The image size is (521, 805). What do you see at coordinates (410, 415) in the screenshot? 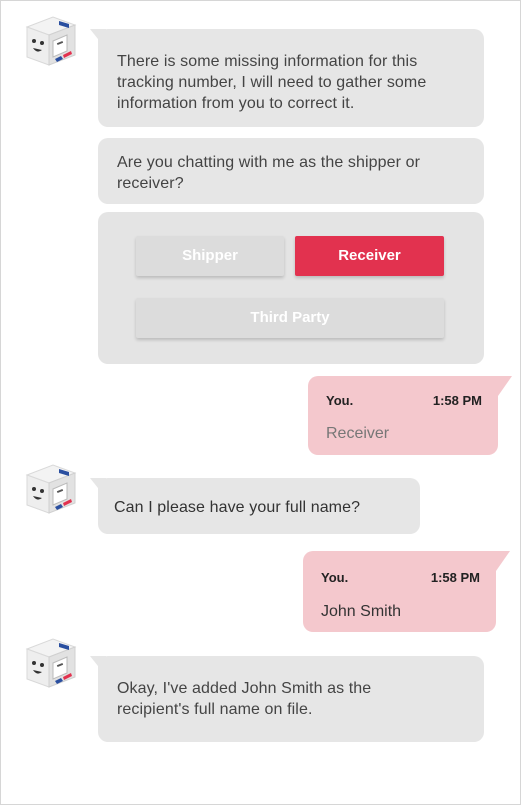
I see `user-message-1: You. 1:58 PM Receiver` at bounding box center [410, 415].